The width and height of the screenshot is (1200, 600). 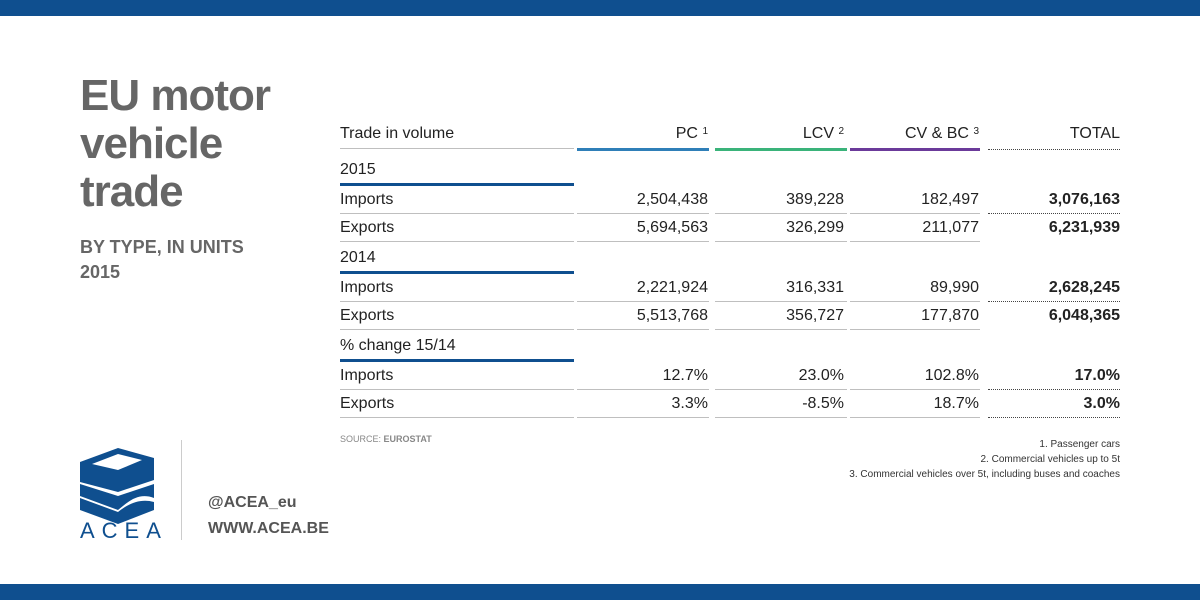 I want to click on section-2015: 2015, so click(x=730, y=170).